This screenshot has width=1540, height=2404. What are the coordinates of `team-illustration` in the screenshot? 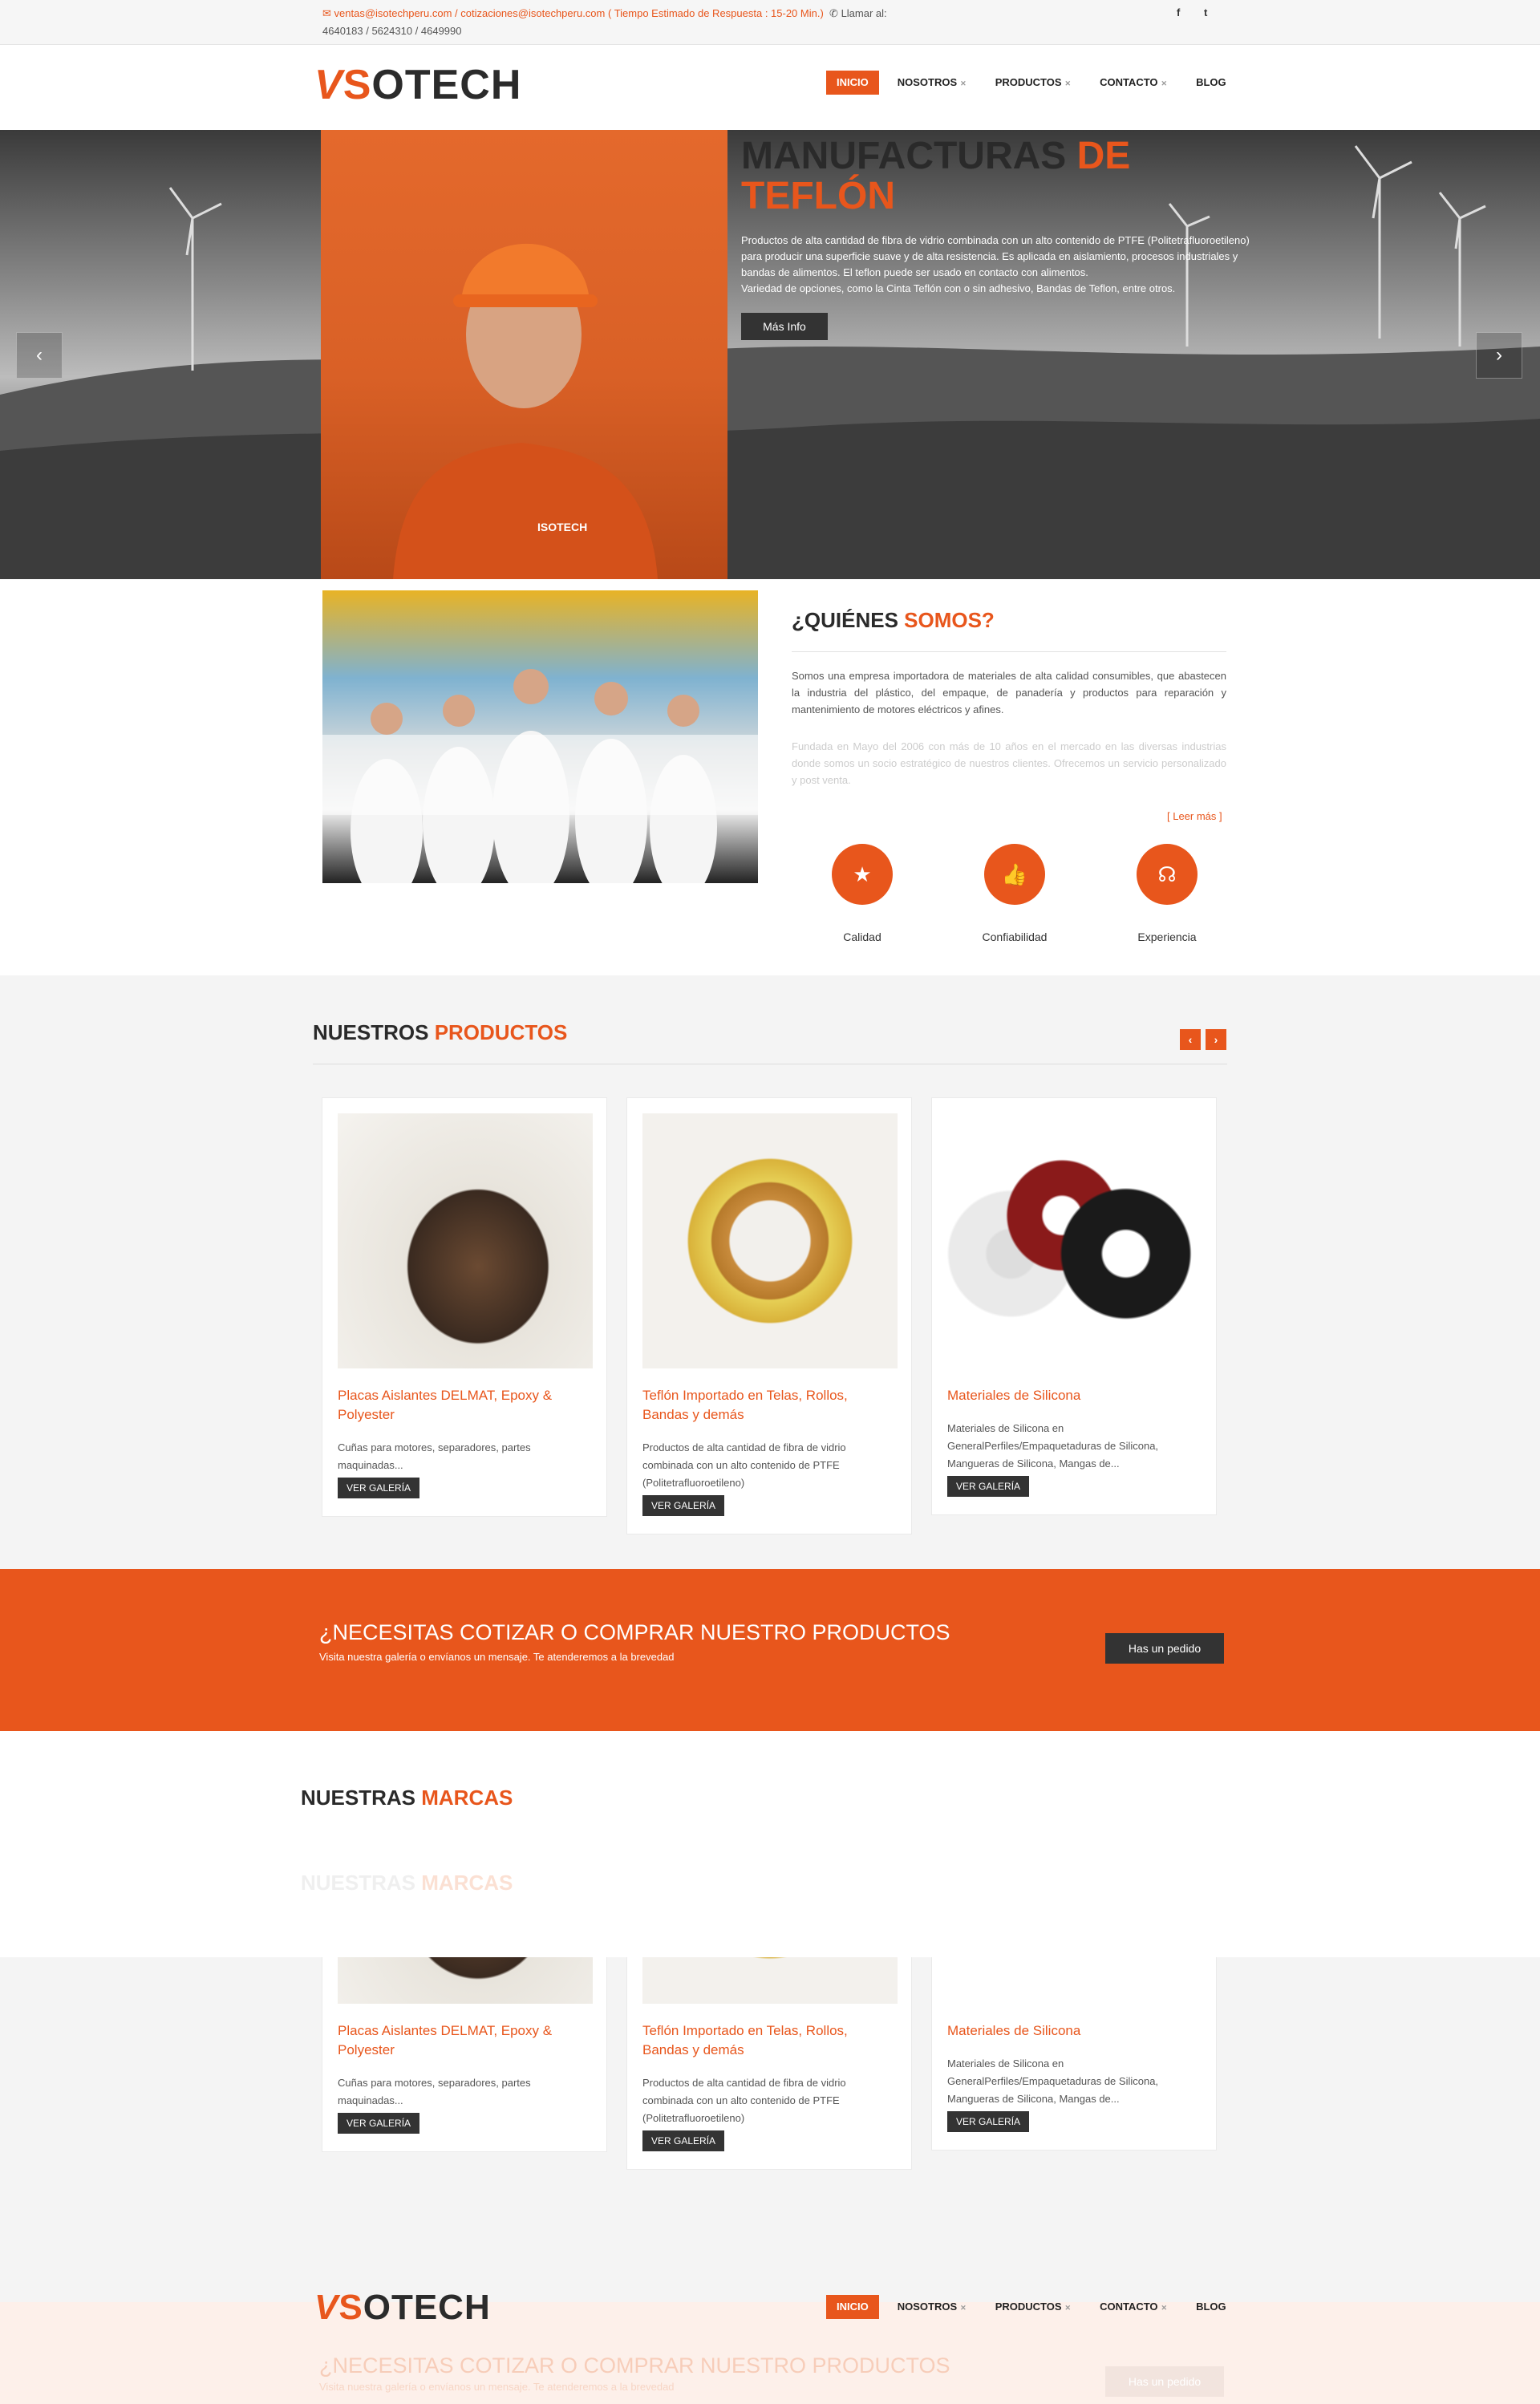 It's located at (540, 786).